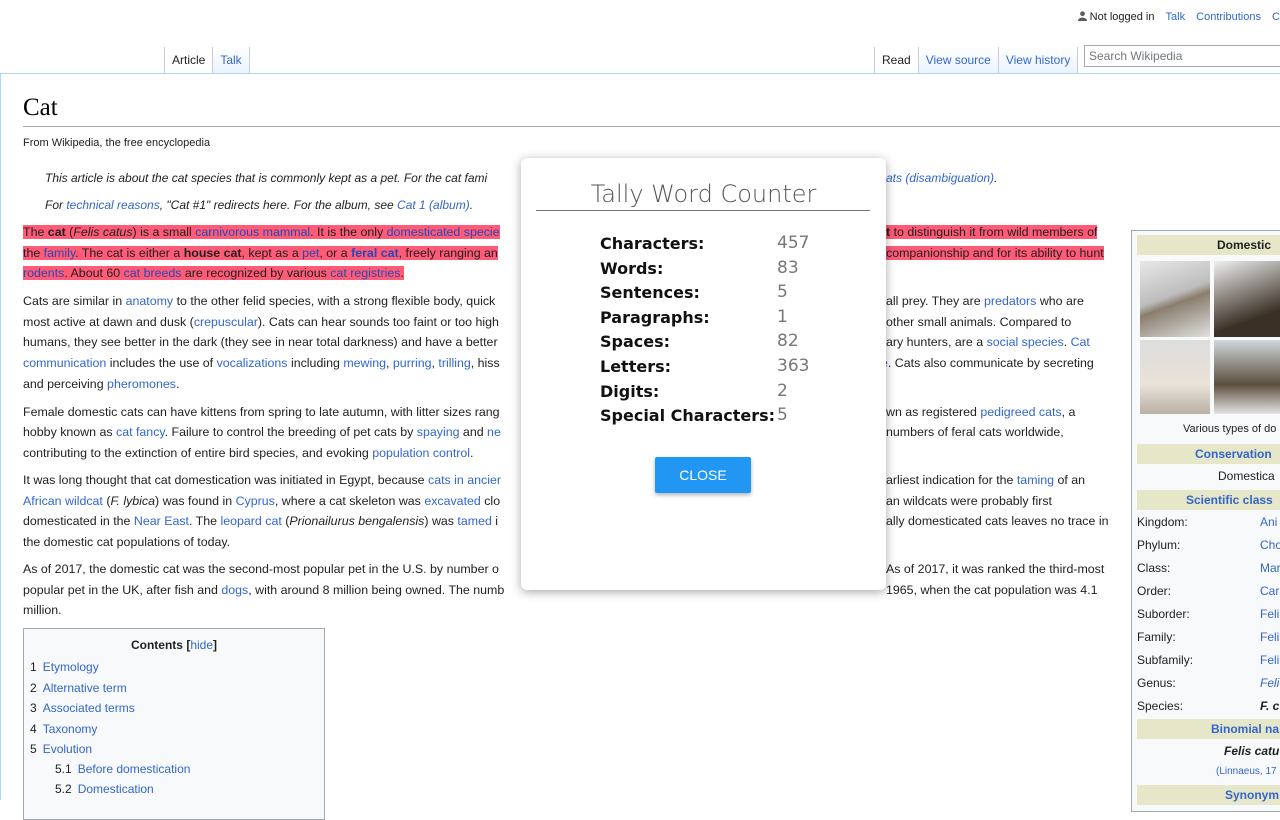 The width and height of the screenshot is (1280, 820). I want to click on classification-value: Ani, so click(1268, 522).